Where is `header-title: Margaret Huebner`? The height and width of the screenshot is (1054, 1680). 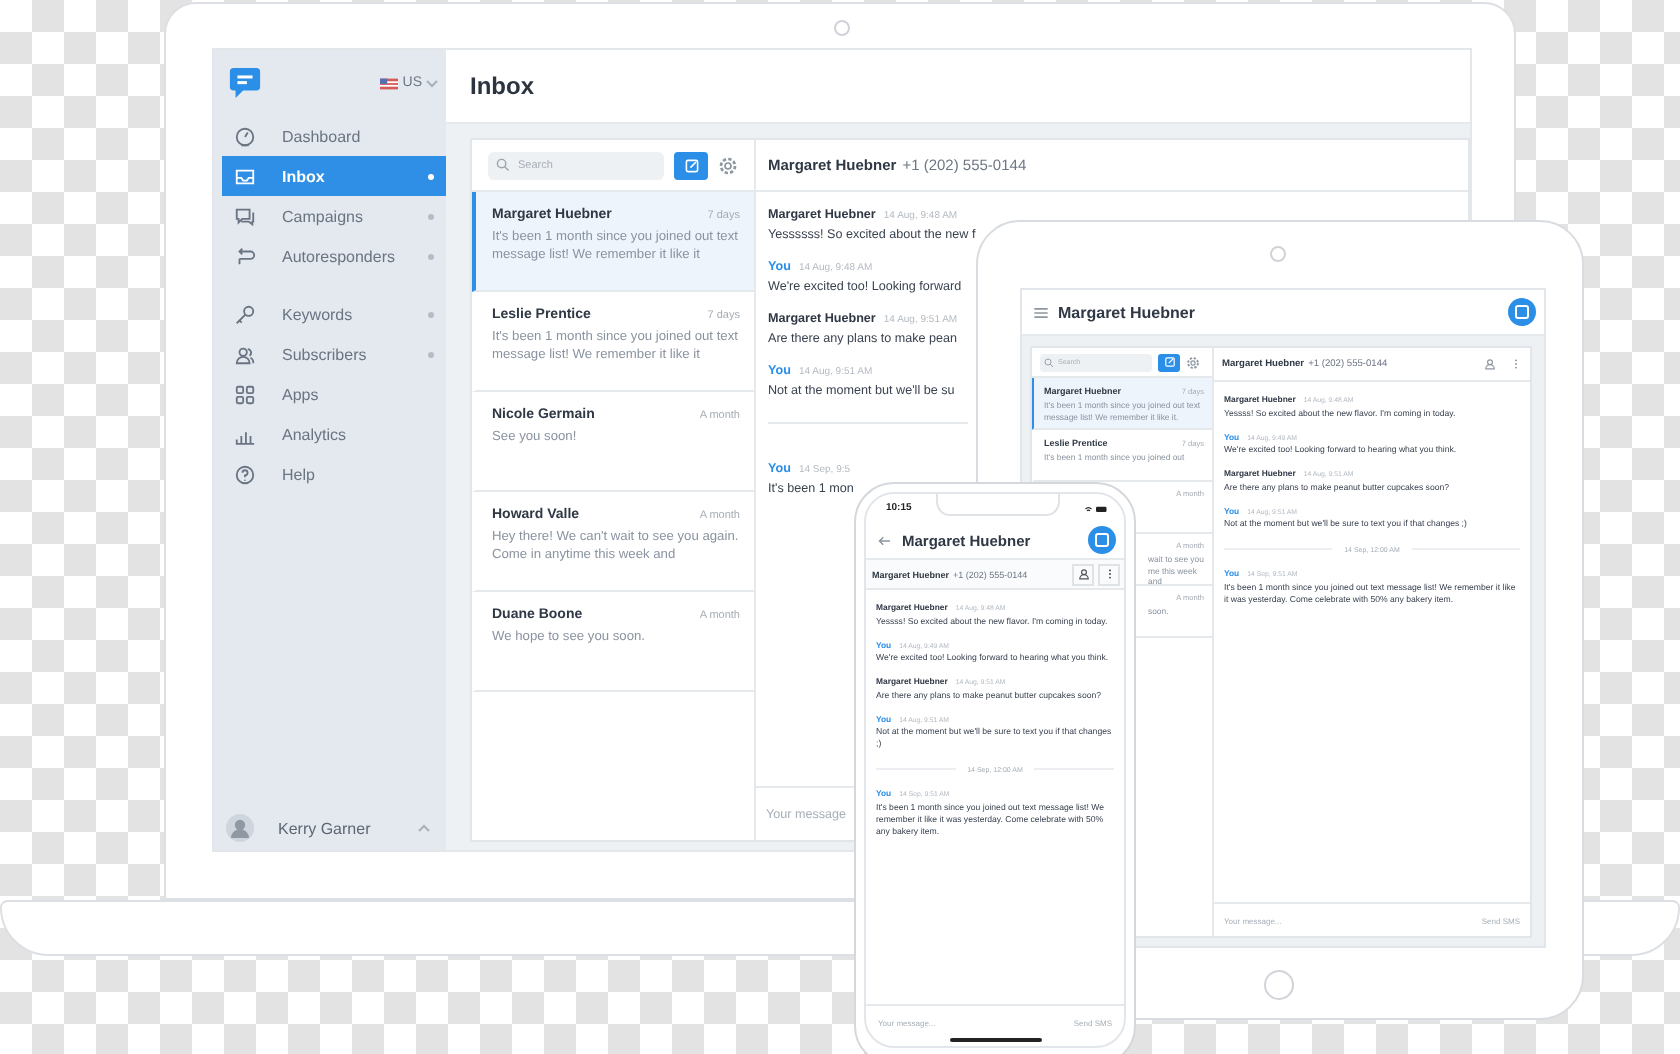 header-title: Margaret Huebner is located at coordinates (1127, 312).